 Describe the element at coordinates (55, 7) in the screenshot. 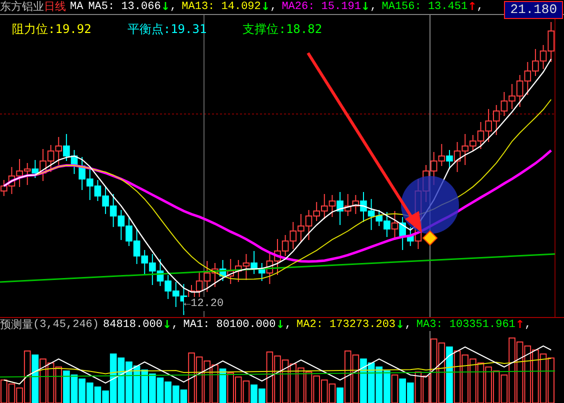

I see `period-label: 日线` at that location.